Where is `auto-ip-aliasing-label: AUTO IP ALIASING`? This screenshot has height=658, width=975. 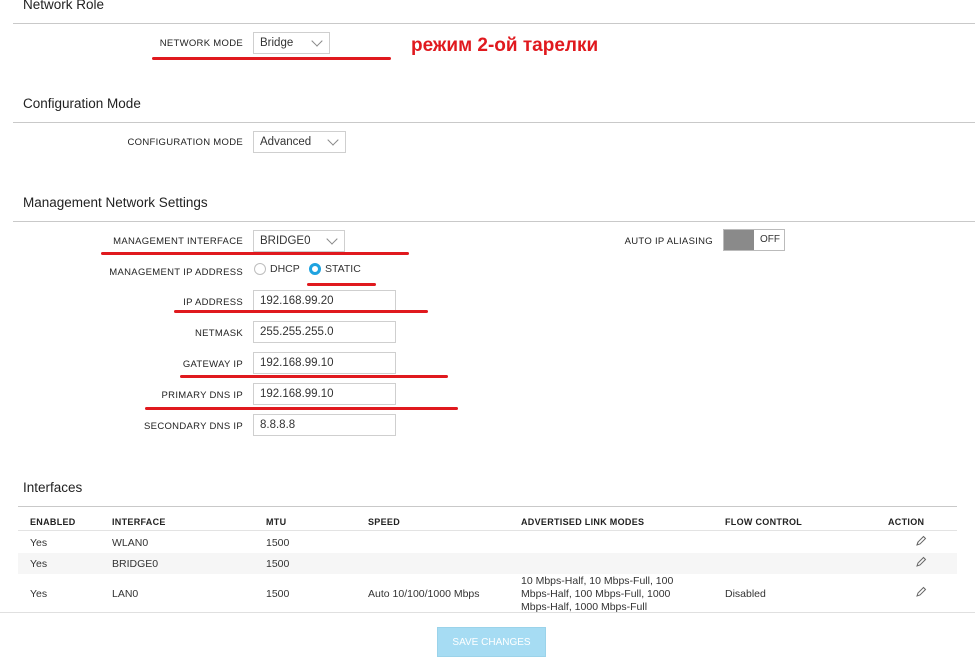 auto-ip-aliasing-label: AUTO IP ALIASING is located at coordinates (668, 241).